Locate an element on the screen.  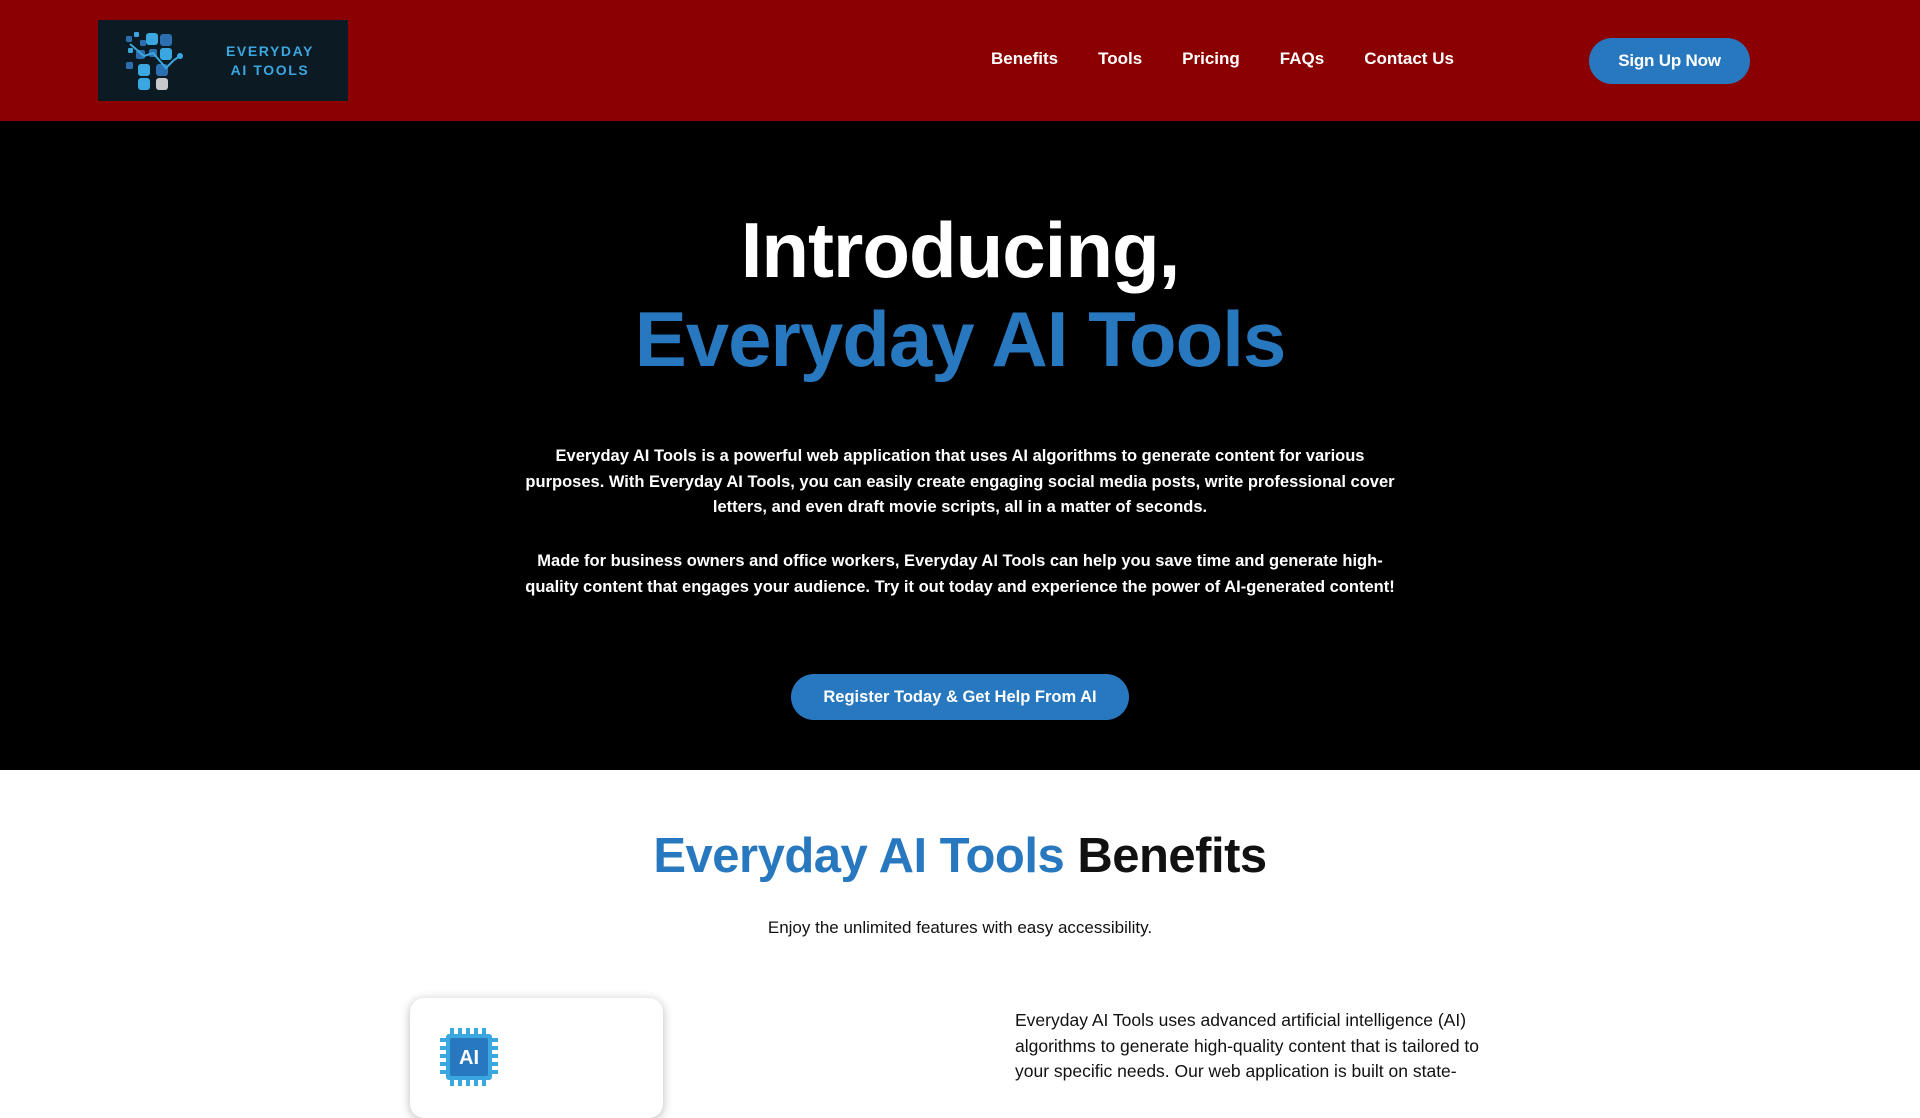
sign-up-button: Sign Up Now is located at coordinates (1669, 61).